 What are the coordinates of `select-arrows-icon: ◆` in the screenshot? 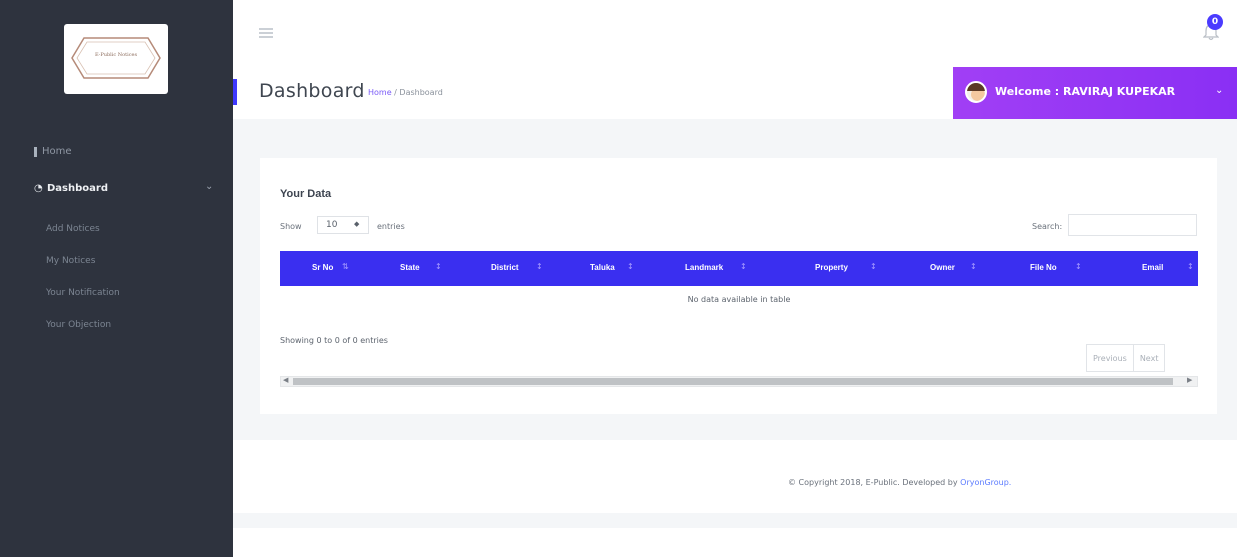 It's located at (357, 224).